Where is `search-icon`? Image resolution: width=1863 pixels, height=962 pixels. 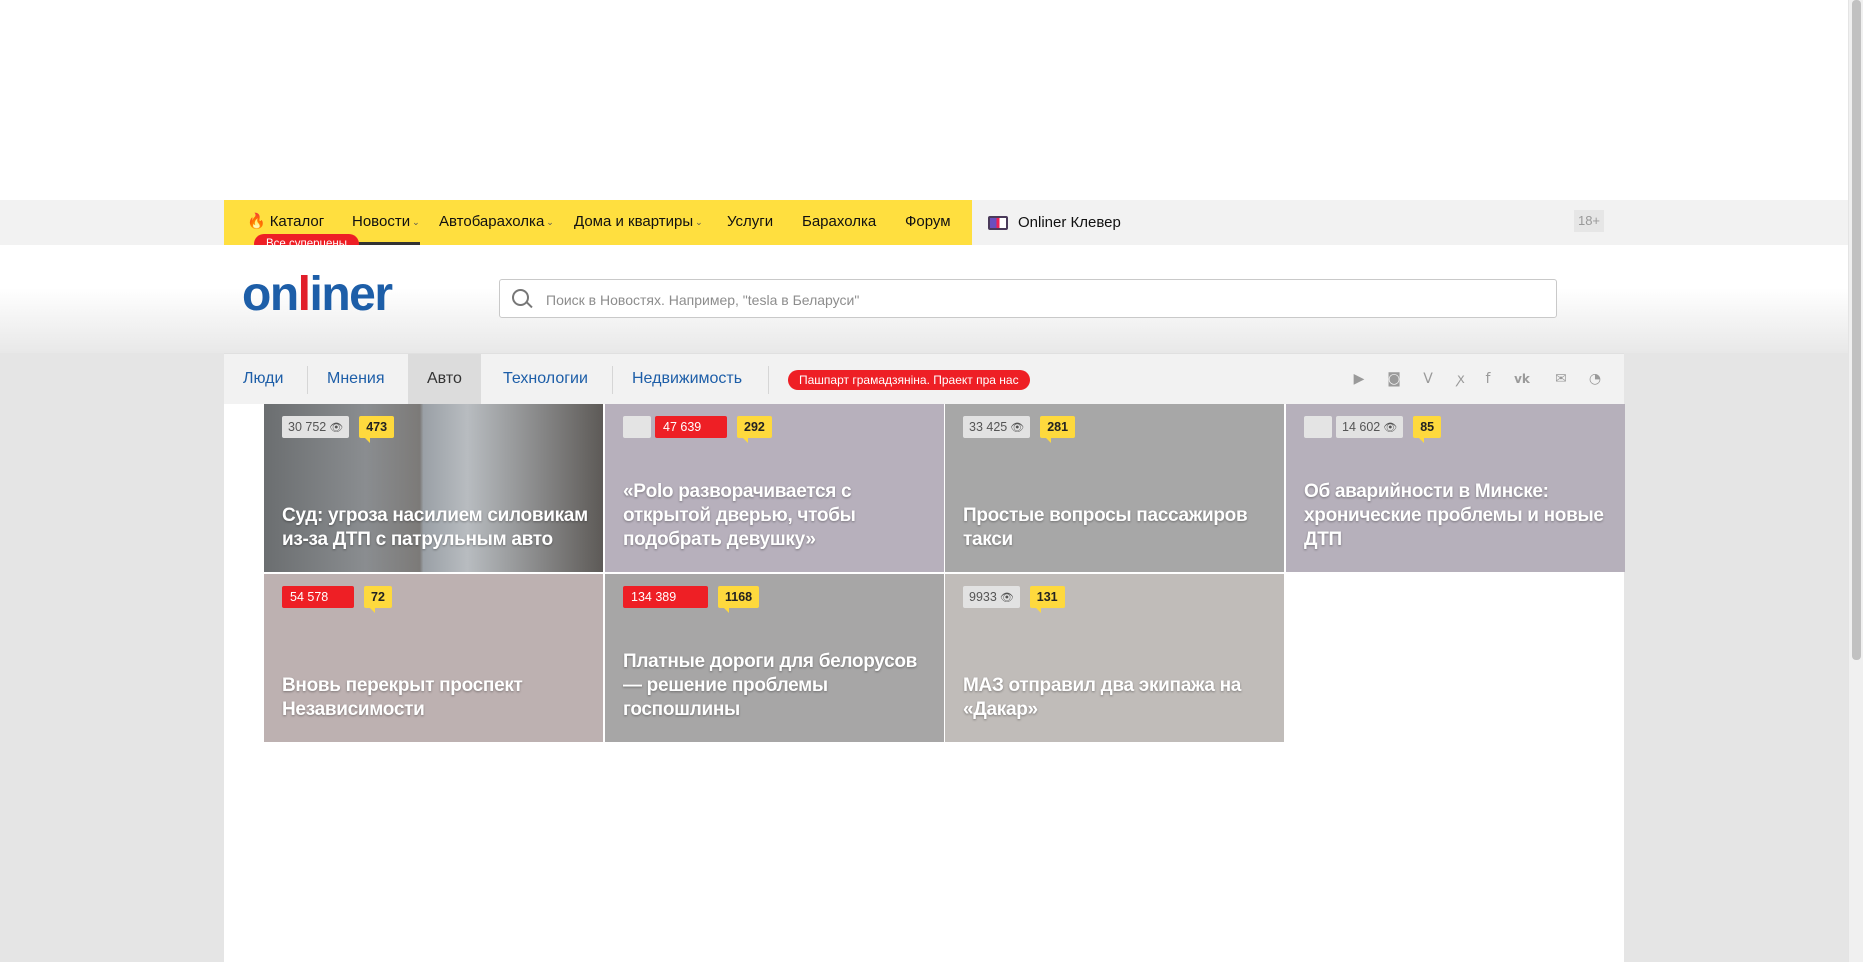 search-icon is located at coordinates (520, 297).